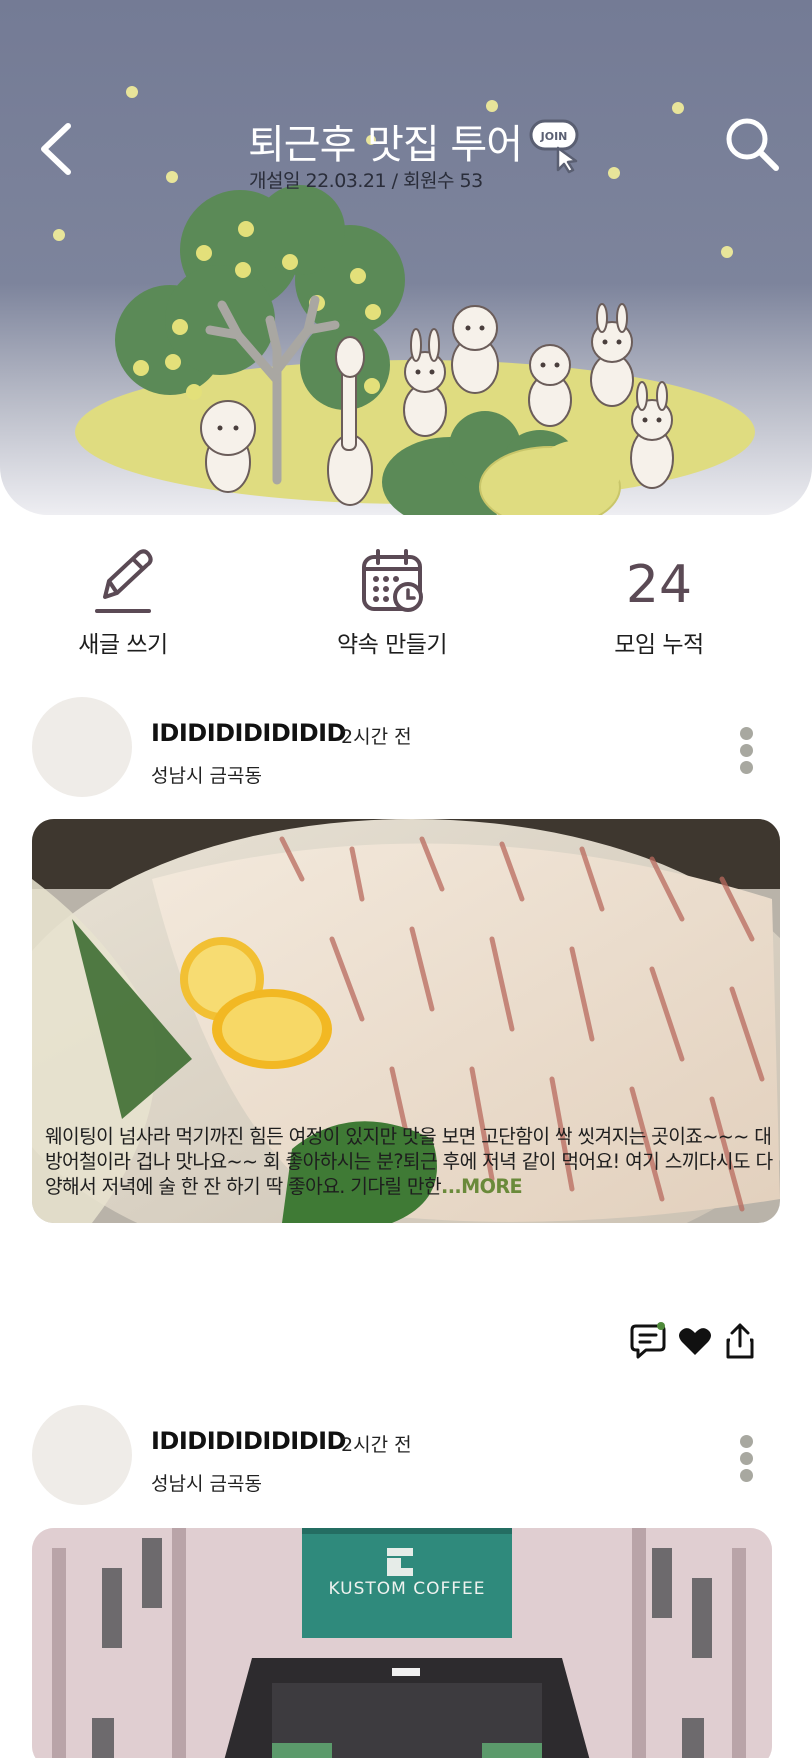 The width and height of the screenshot is (812, 1758). Describe the element at coordinates (123, 645) in the screenshot. I see `write-post-label: 새글 쓰기` at that location.